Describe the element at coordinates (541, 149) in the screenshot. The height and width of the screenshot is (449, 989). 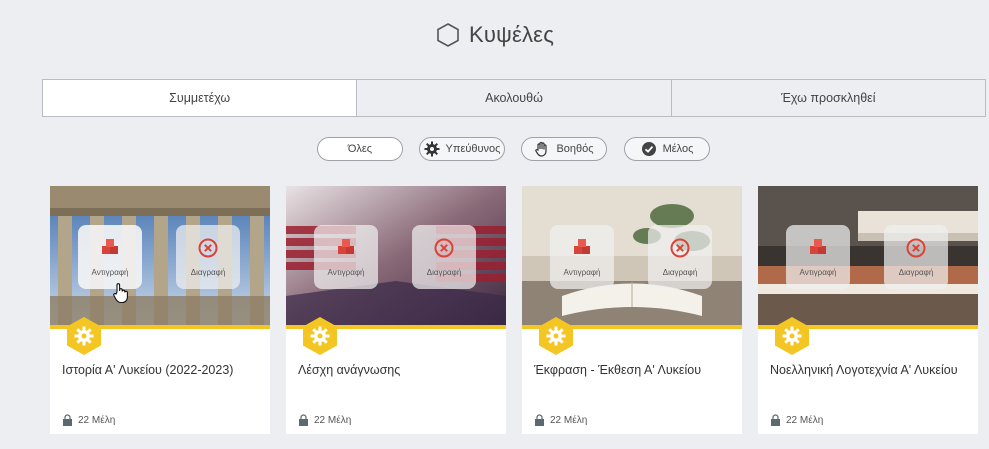
I see `hand-icon` at that location.